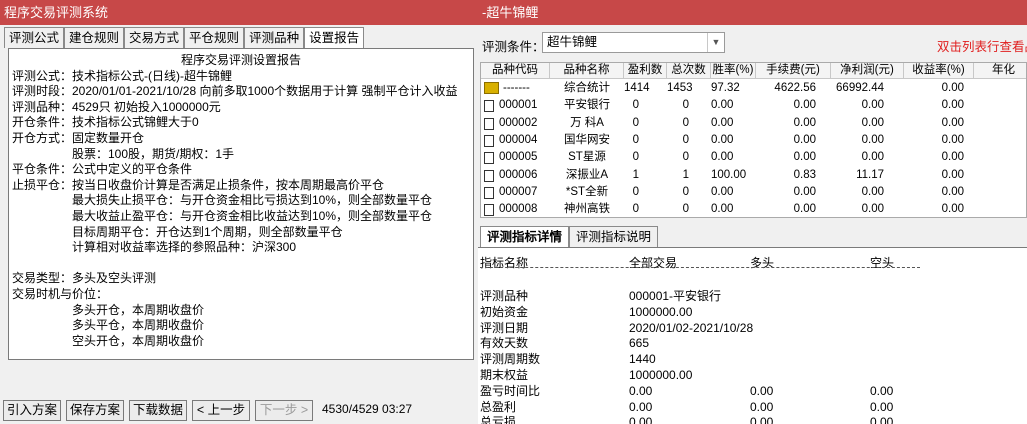 The height and width of the screenshot is (424, 1027). I want to click on condition-value: 超牛锦鲤, so click(572, 42).